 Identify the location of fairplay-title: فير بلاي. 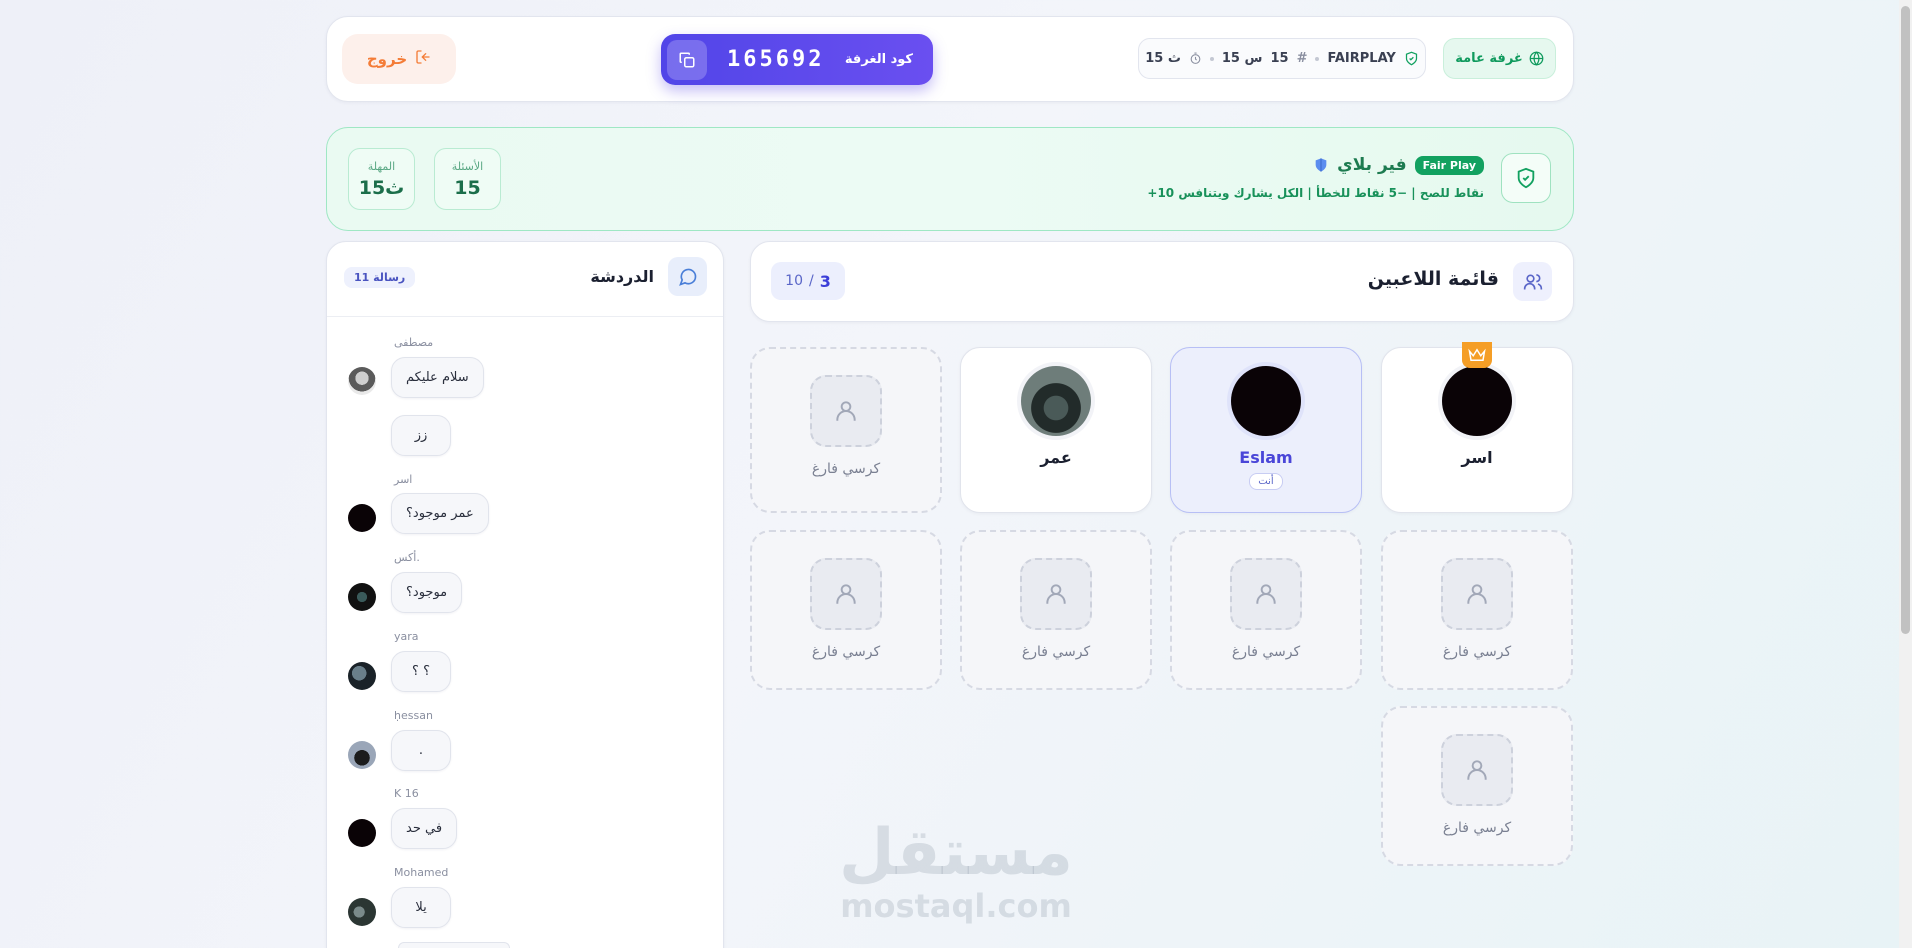
(1372, 165).